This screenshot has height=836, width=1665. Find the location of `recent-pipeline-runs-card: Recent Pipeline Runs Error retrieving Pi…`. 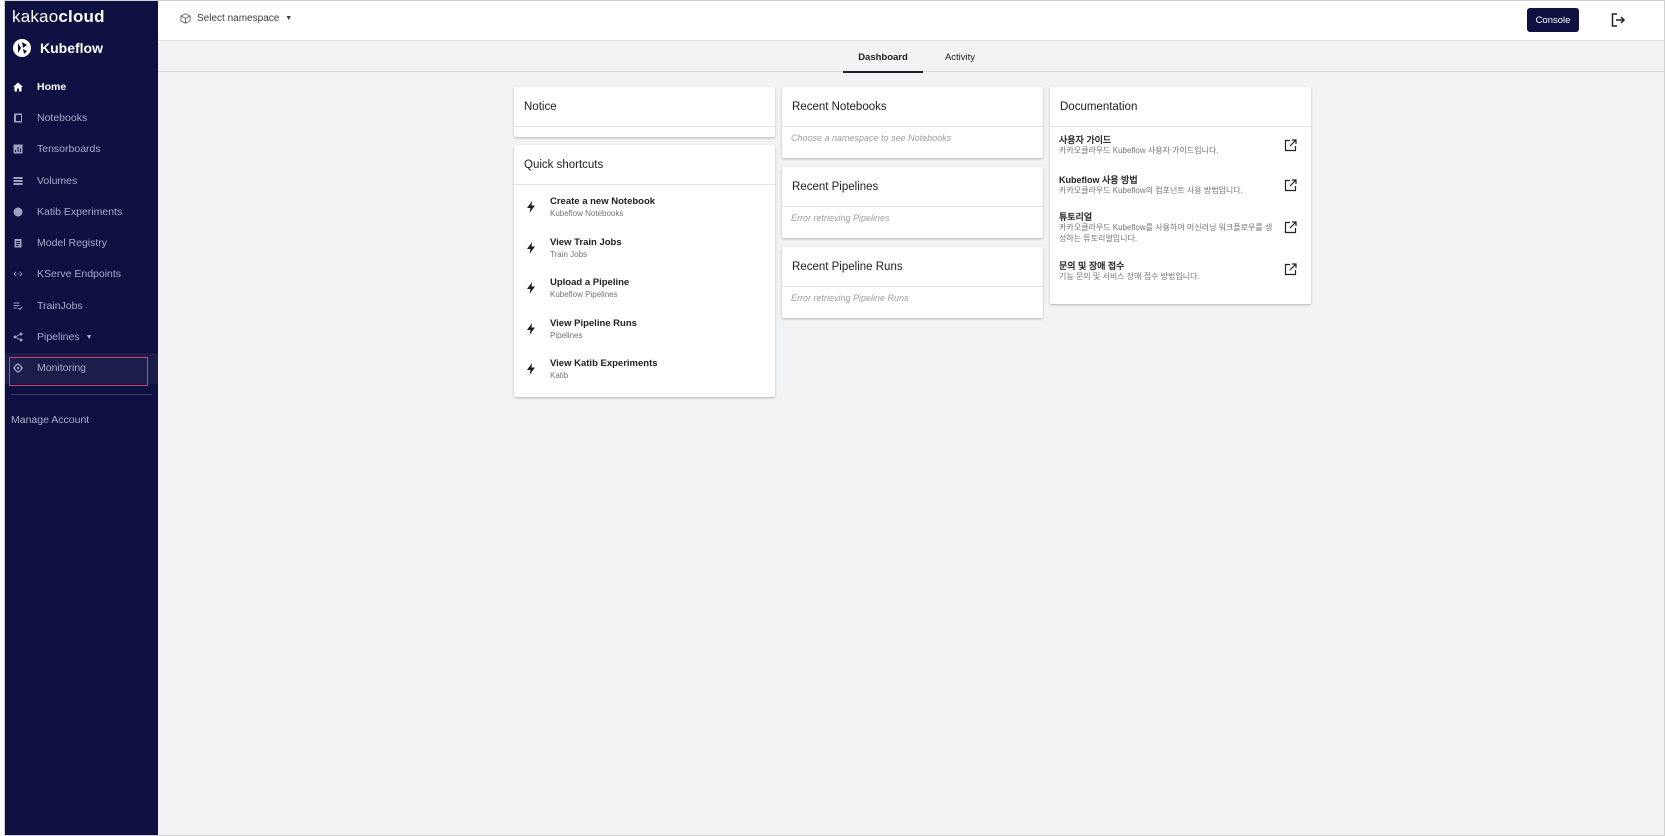

recent-pipeline-runs-card: Recent Pipeline Runs Error retrieving Pi… is located at coordinates (912, 282).